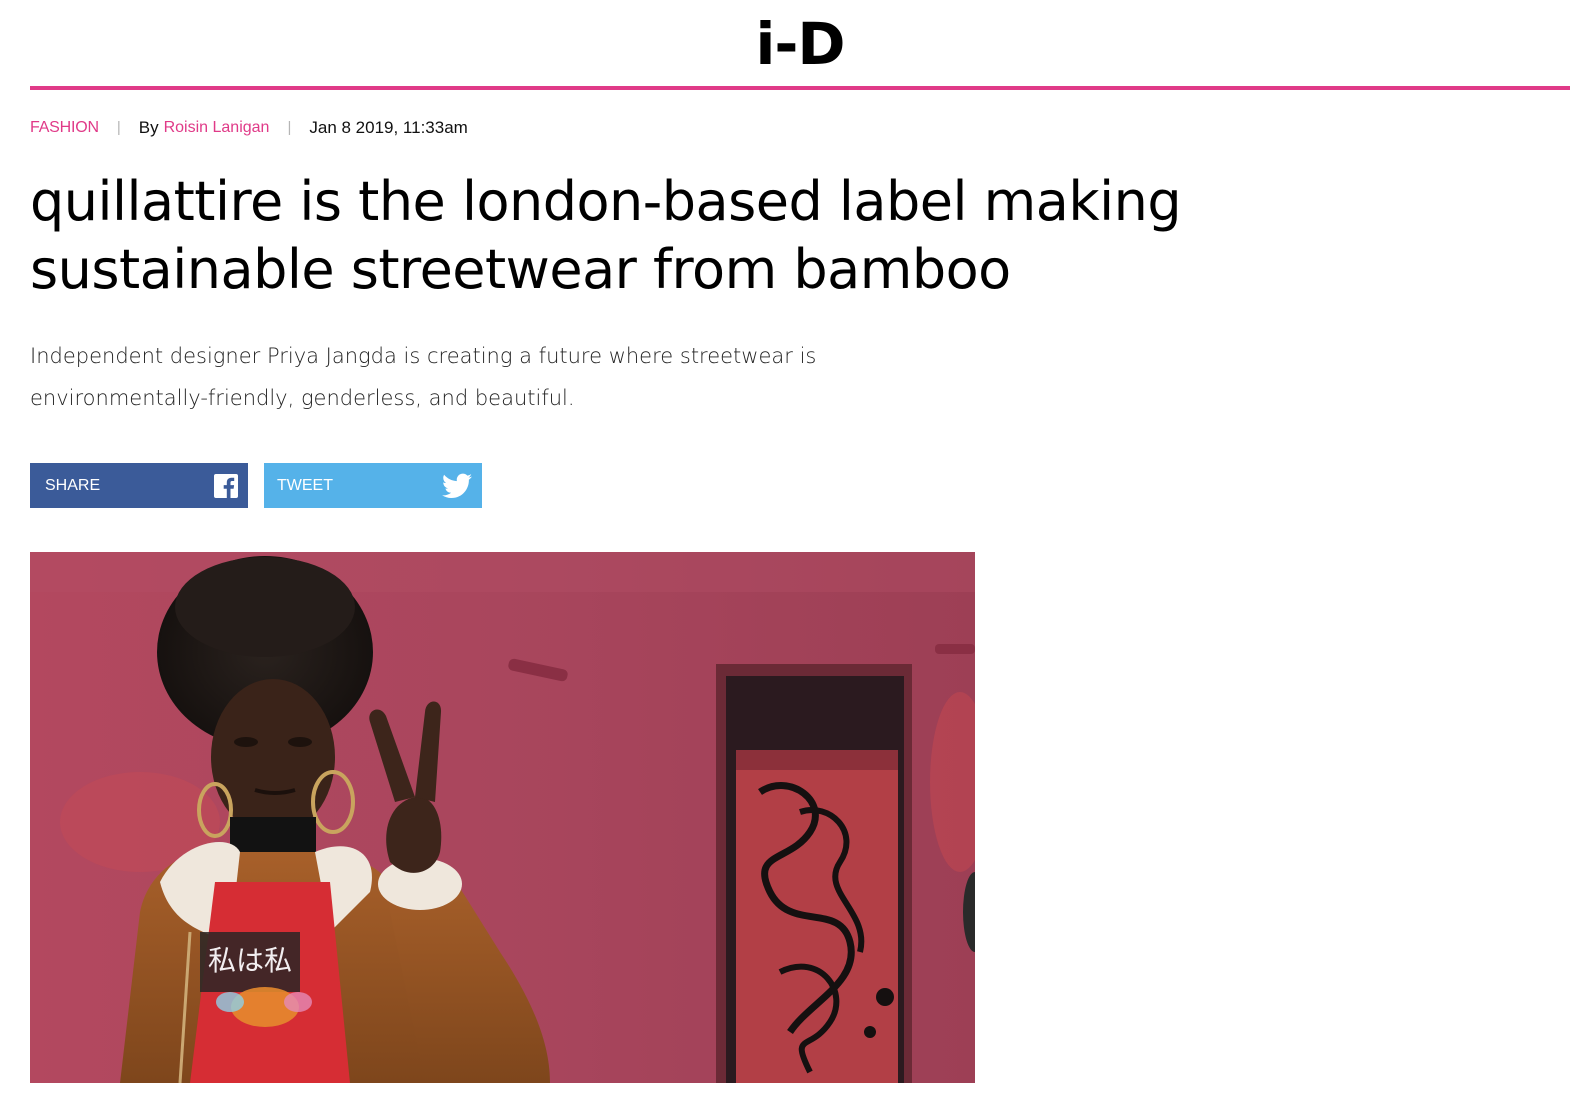  I want to click on publish-date: Jan 8 2019, 11:33am, so click(388, 127).